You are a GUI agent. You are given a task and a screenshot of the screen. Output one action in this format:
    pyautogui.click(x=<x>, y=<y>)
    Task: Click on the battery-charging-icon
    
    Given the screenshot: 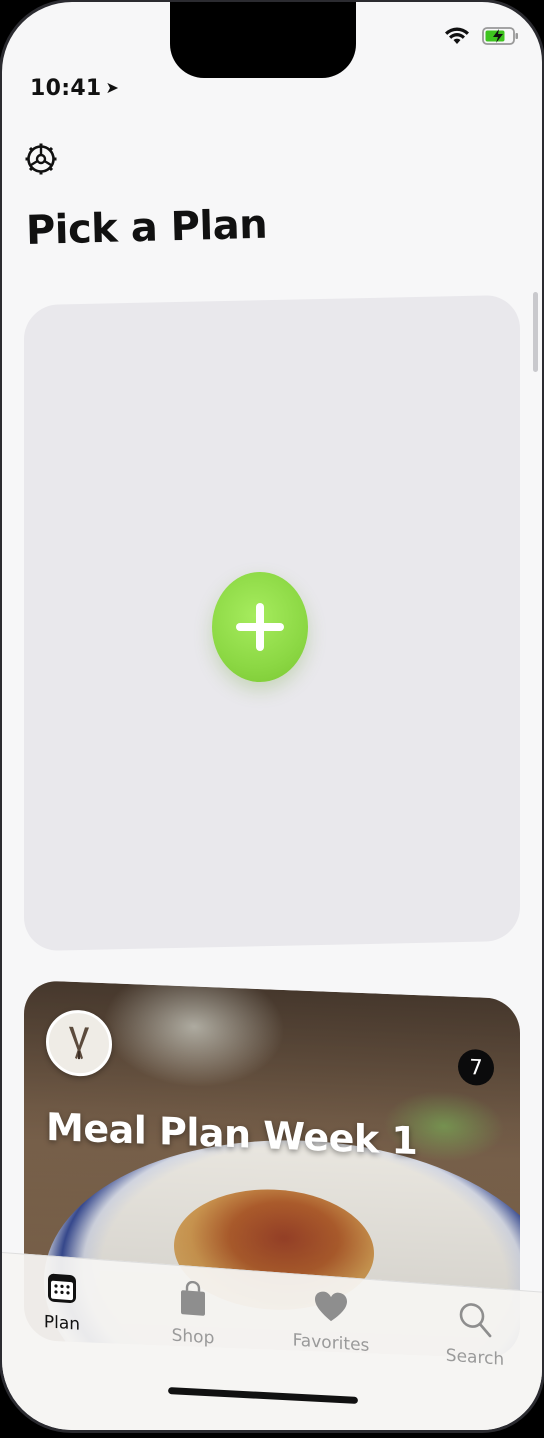 What is the action you would take?
    pyautogui.click(x=501, y=36)
    